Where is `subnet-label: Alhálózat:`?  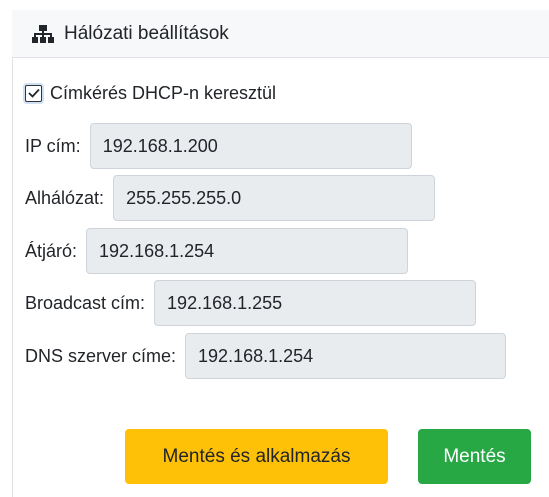
subnet-label: Alhálózat: is located at coordinates (65, 197).